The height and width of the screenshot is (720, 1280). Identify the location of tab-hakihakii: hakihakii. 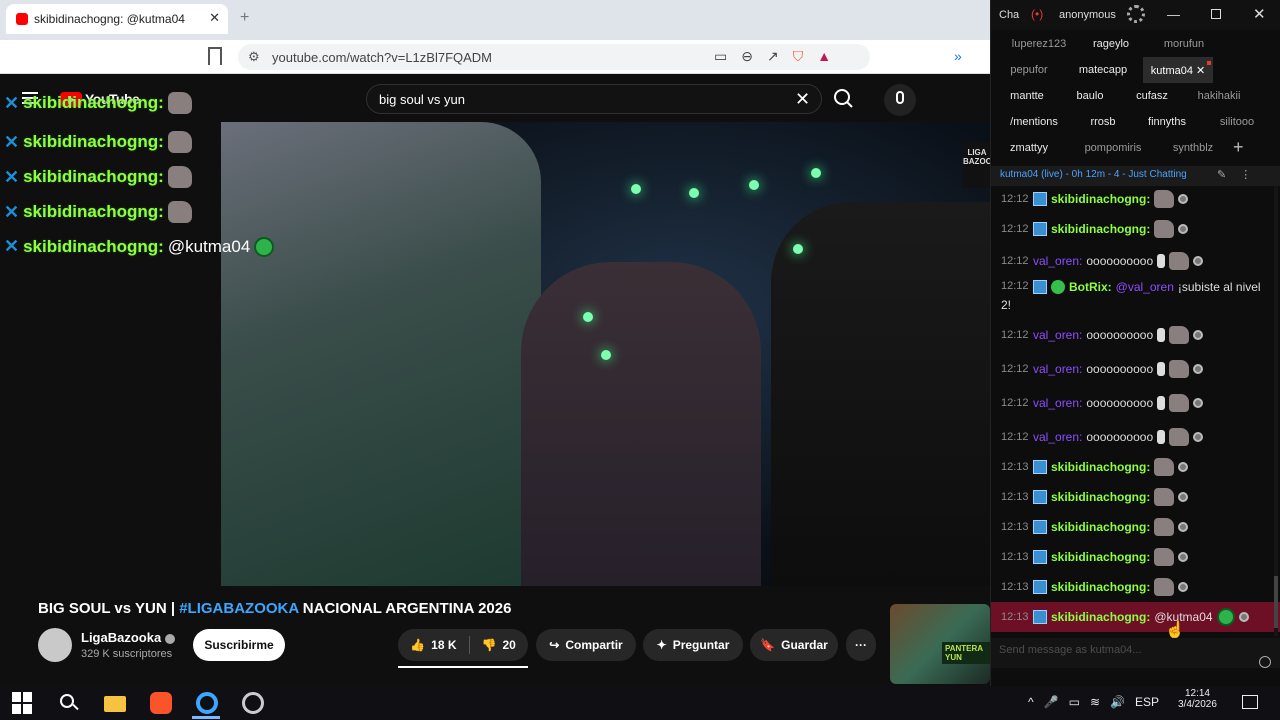
(1219, 96).